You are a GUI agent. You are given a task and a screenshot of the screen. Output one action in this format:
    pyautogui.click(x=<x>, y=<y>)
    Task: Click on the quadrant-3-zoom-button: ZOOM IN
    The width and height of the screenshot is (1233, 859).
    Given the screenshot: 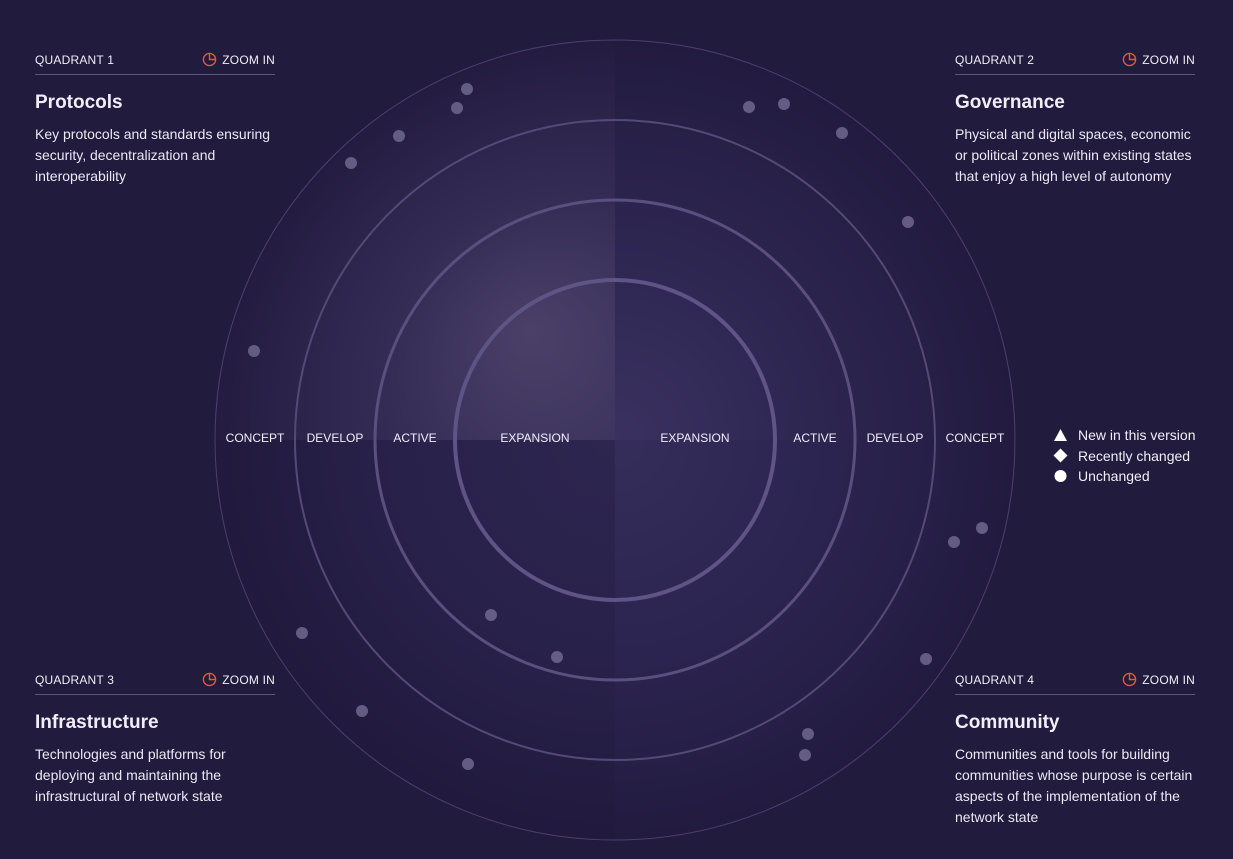 What is the action you would take?
    pyautogui.click(x=238, y=679)
    